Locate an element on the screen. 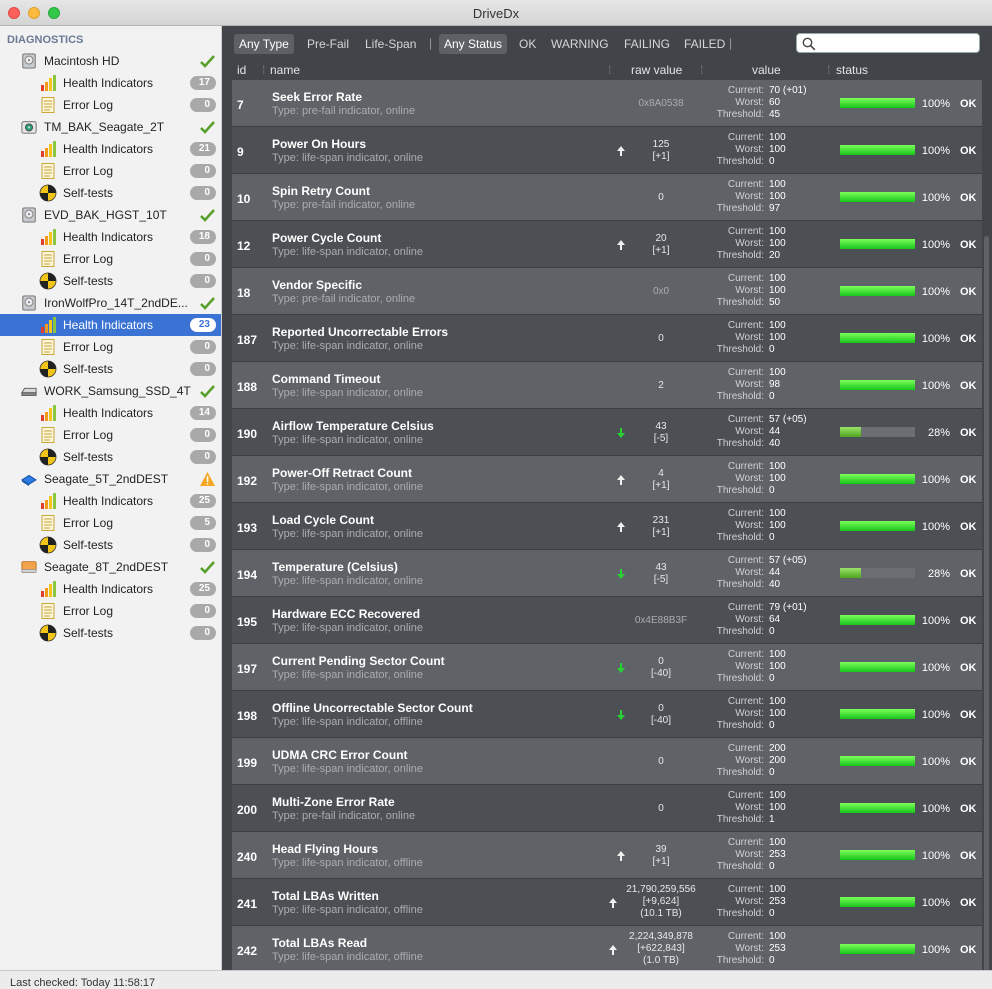 This screenshot has height=989, width=992. sidebar-item-error-log: Error Log 5 is located at coordinates (110, 523).